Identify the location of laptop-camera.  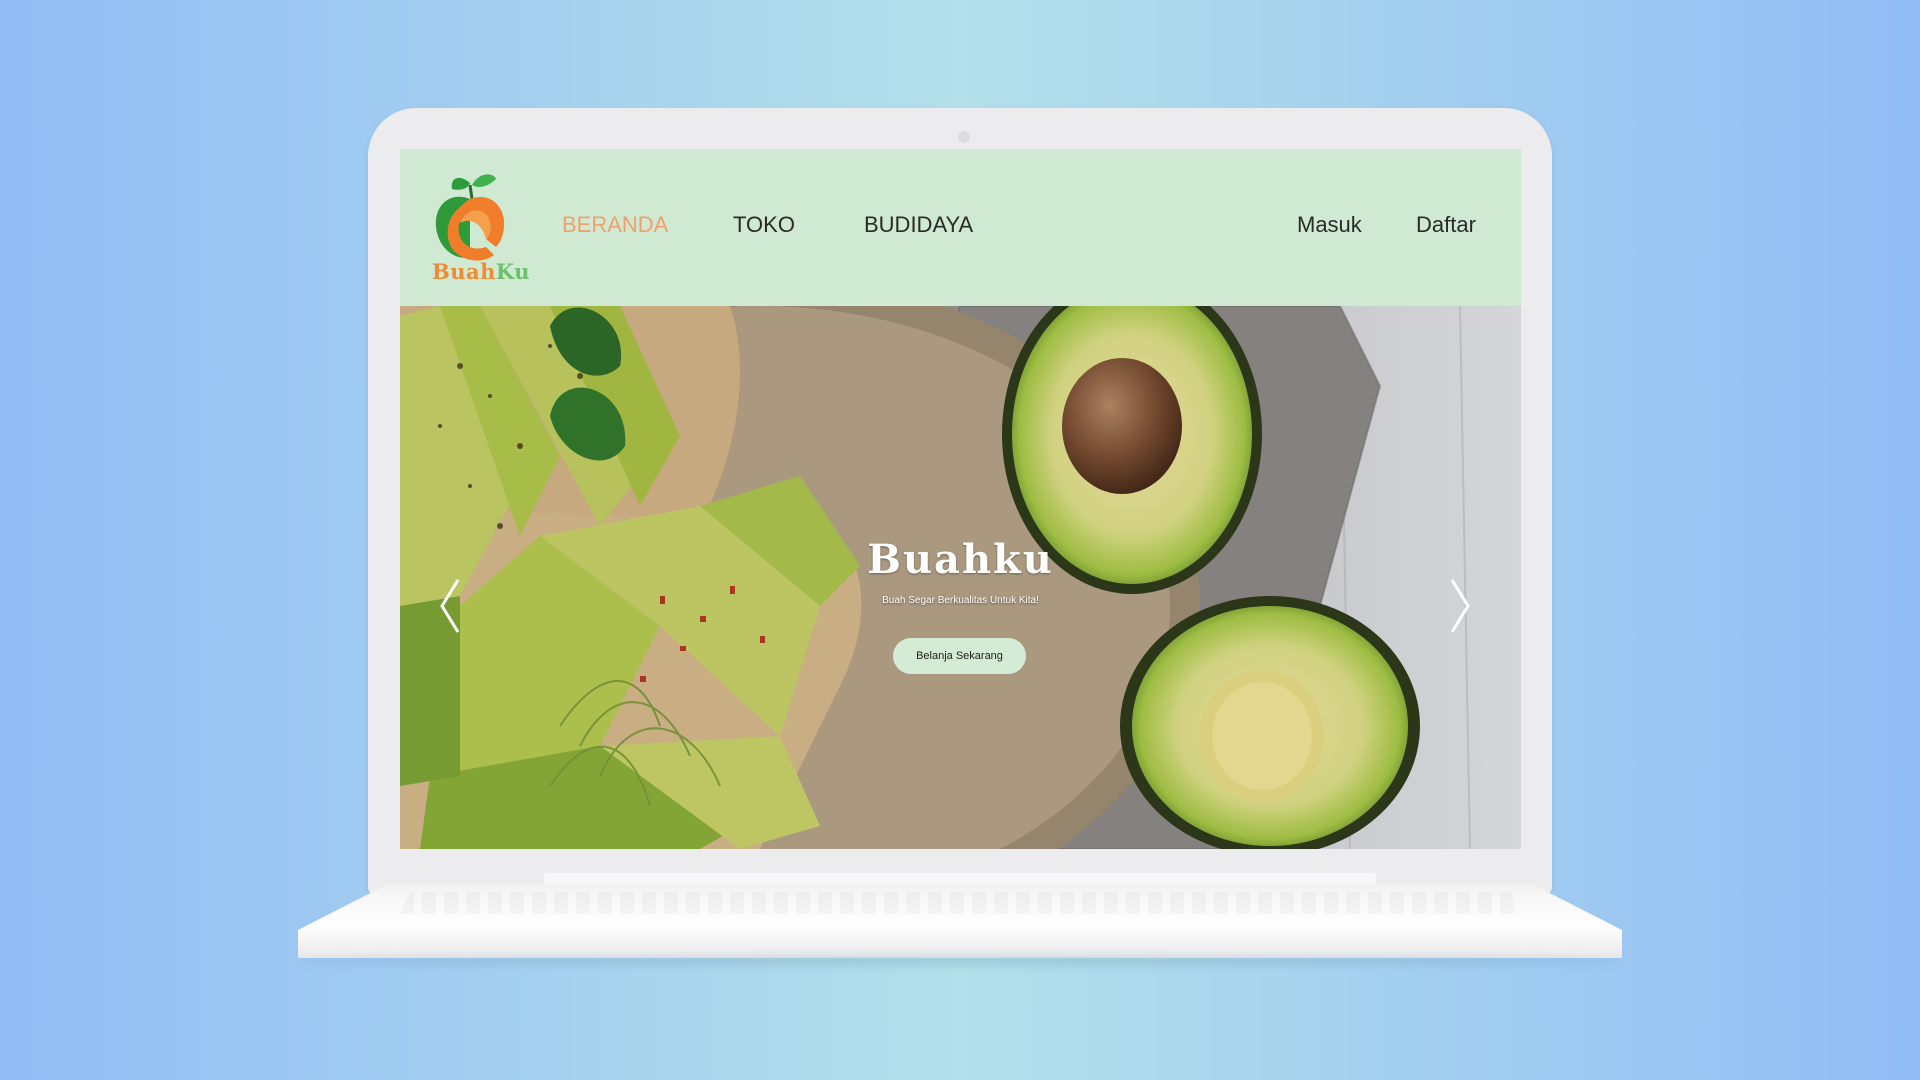
(964, 137).